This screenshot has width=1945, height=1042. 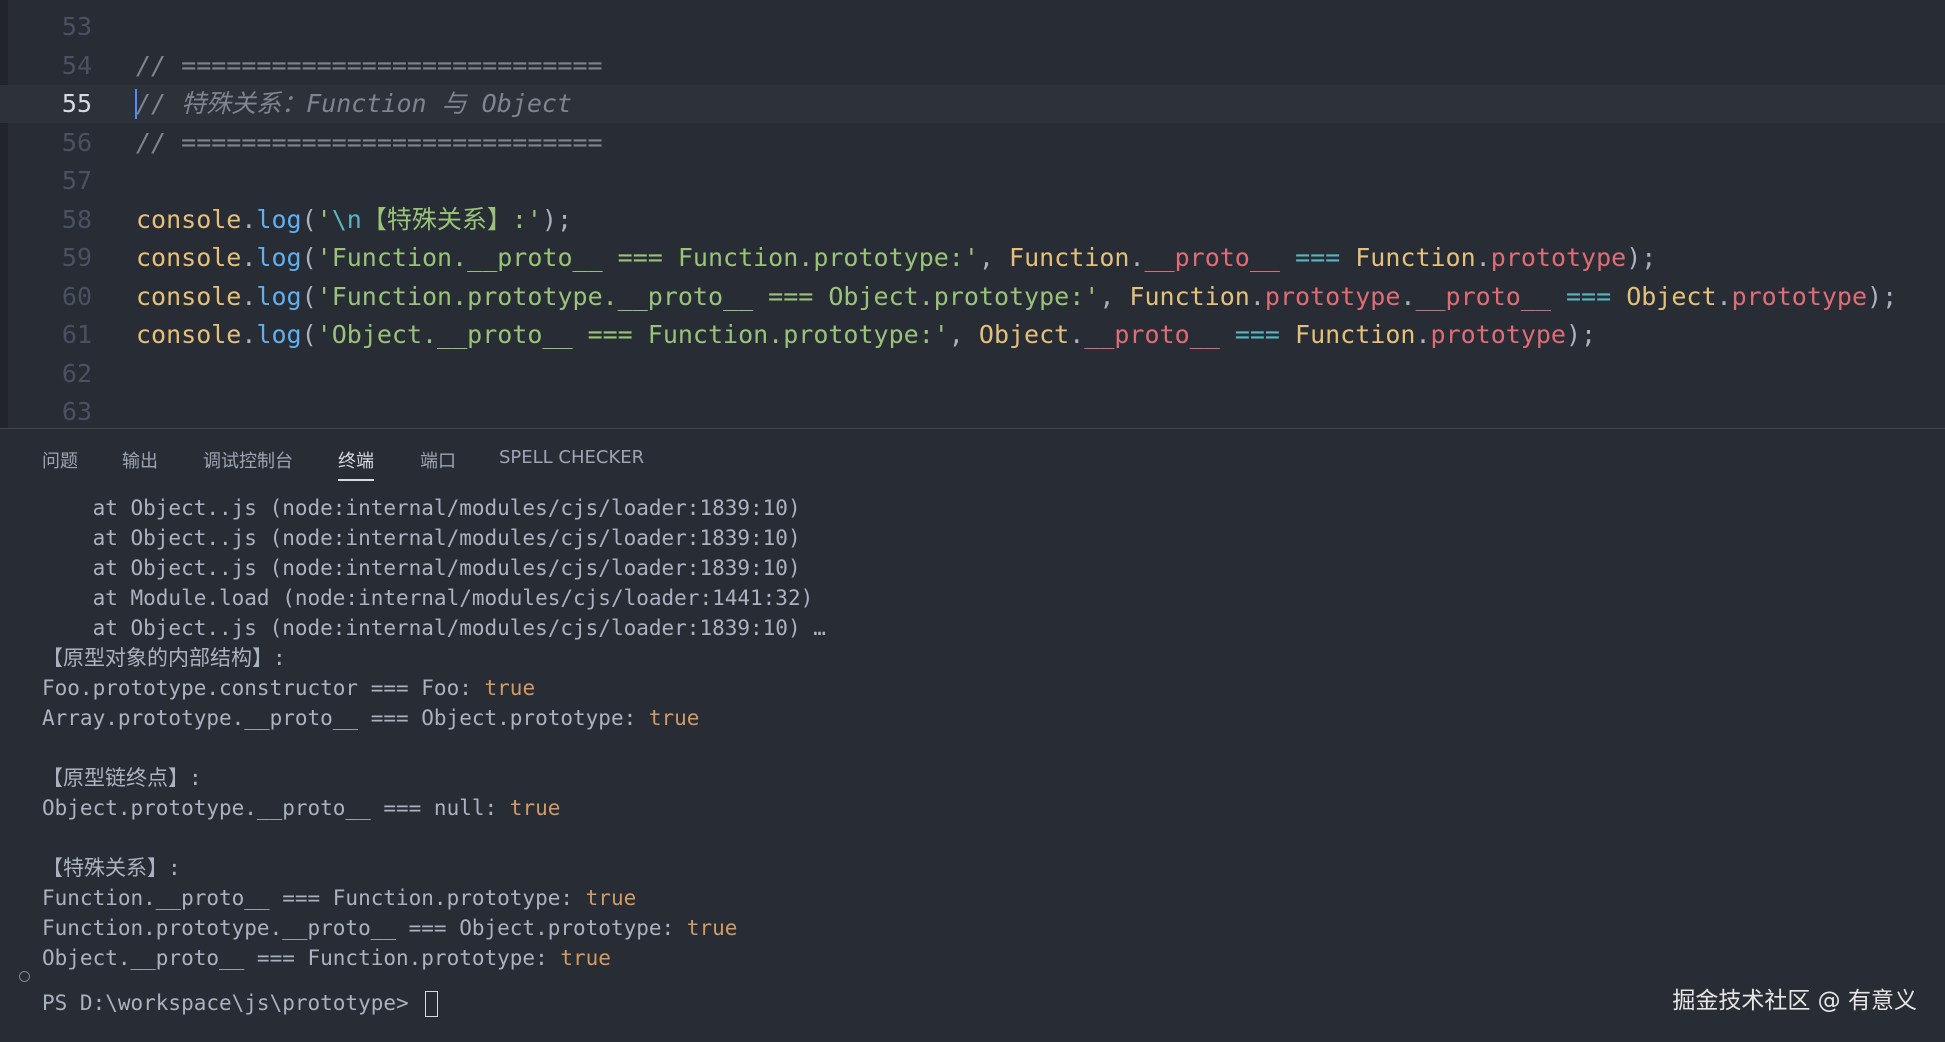 I want to click on command-decoration-icon, so click(x=24, y=976).